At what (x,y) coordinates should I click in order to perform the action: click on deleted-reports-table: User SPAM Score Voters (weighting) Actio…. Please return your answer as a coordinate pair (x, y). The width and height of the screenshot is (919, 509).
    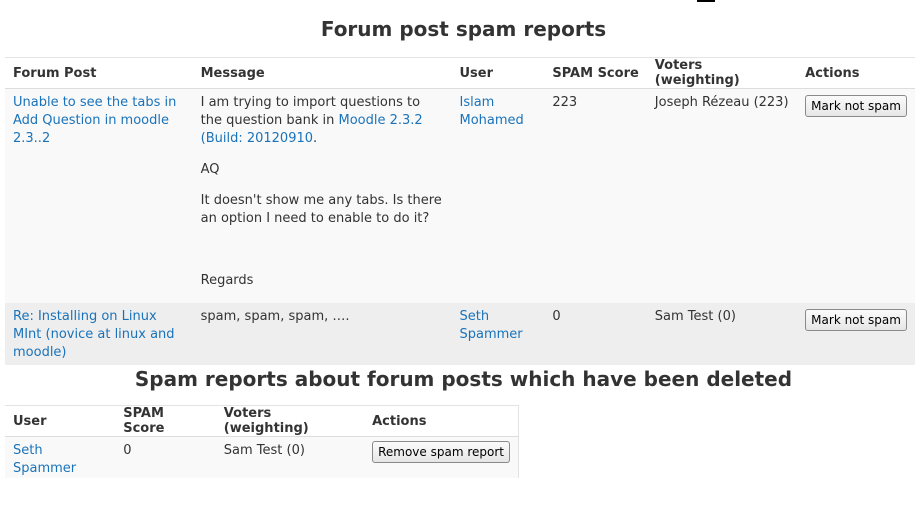
    Looking at the image, I should click on (262, 441).